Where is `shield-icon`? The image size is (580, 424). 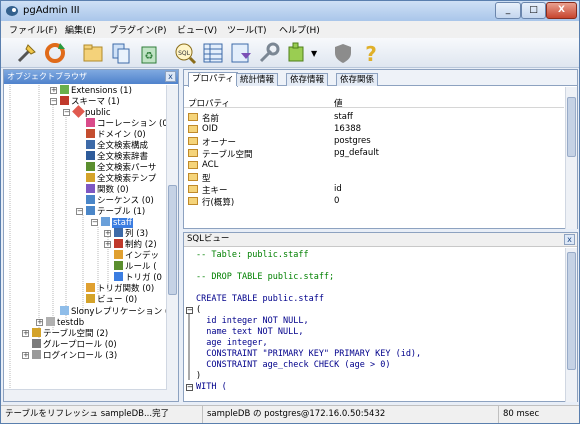
shield-icon is located at coordinates (343, 53).